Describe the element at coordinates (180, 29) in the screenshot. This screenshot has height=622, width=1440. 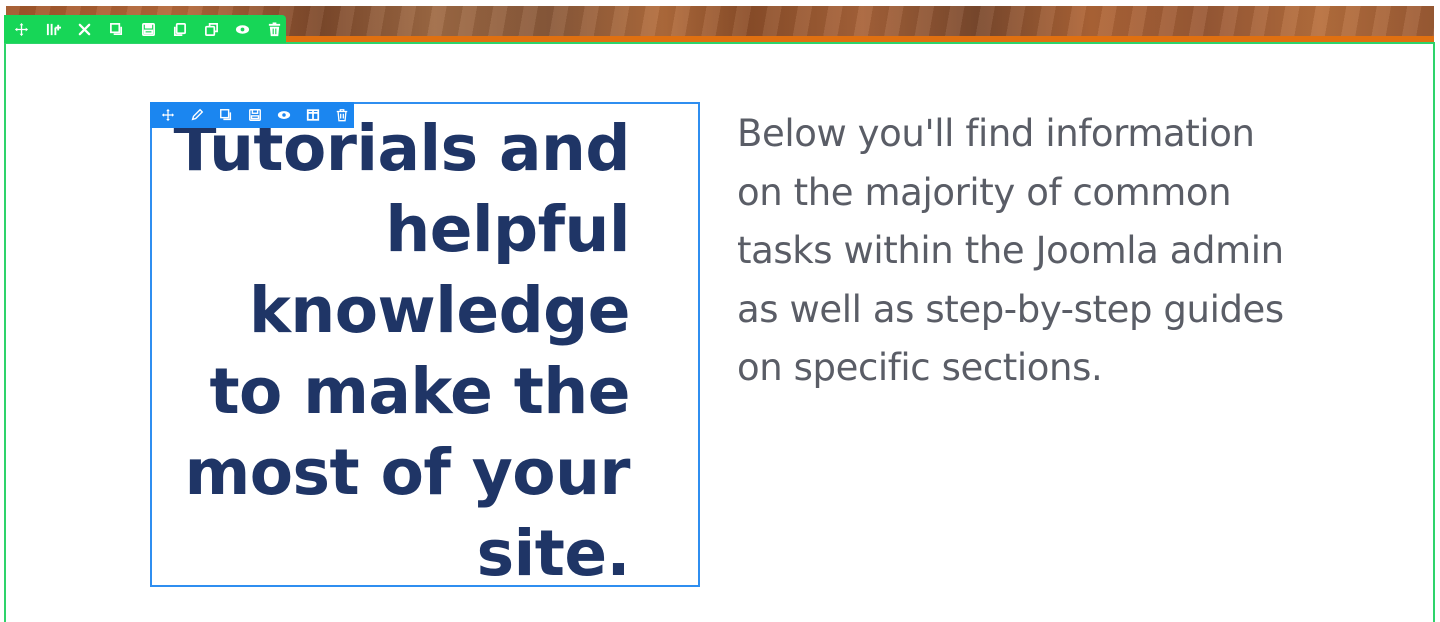
I see `copy-icon` at that location.